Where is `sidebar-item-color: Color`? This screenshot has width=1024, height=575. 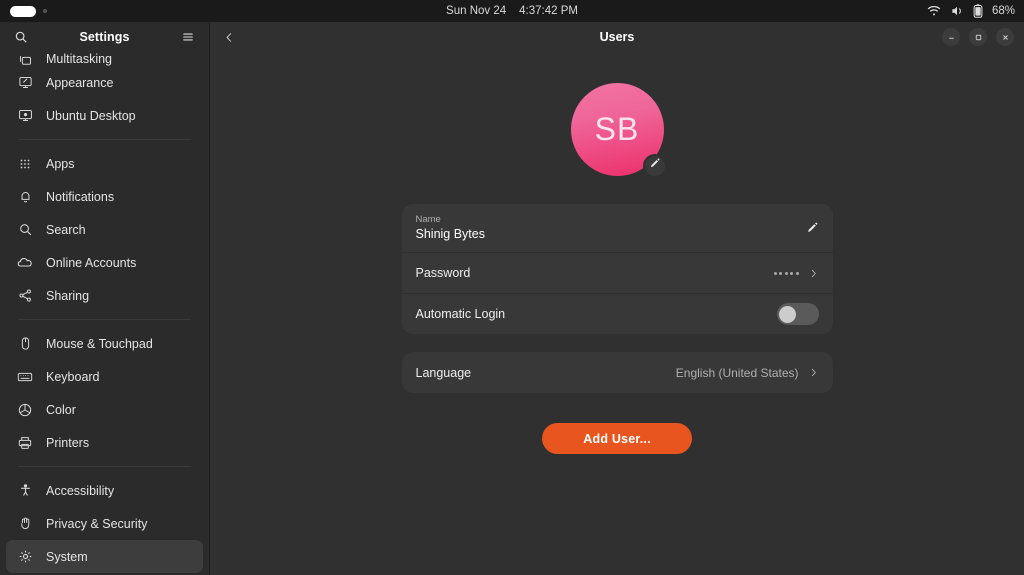
sidebar-item-color: Color is located at coordinates (104, 409).